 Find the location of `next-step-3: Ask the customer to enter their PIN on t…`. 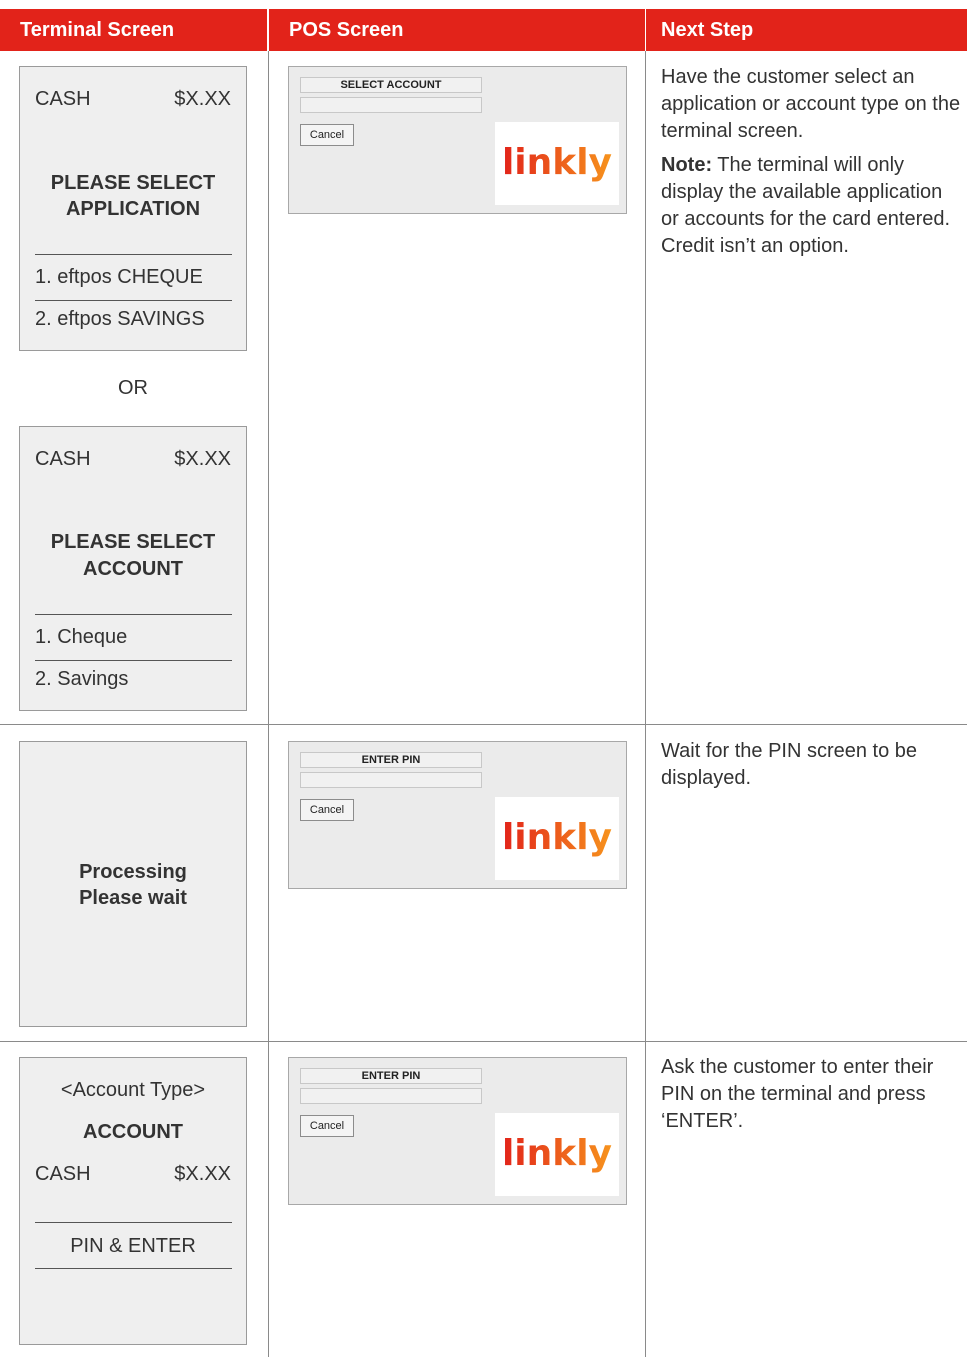

next-step-3: Ask the customer to enter their PIN on t… is located at coordinates (811, 1098).